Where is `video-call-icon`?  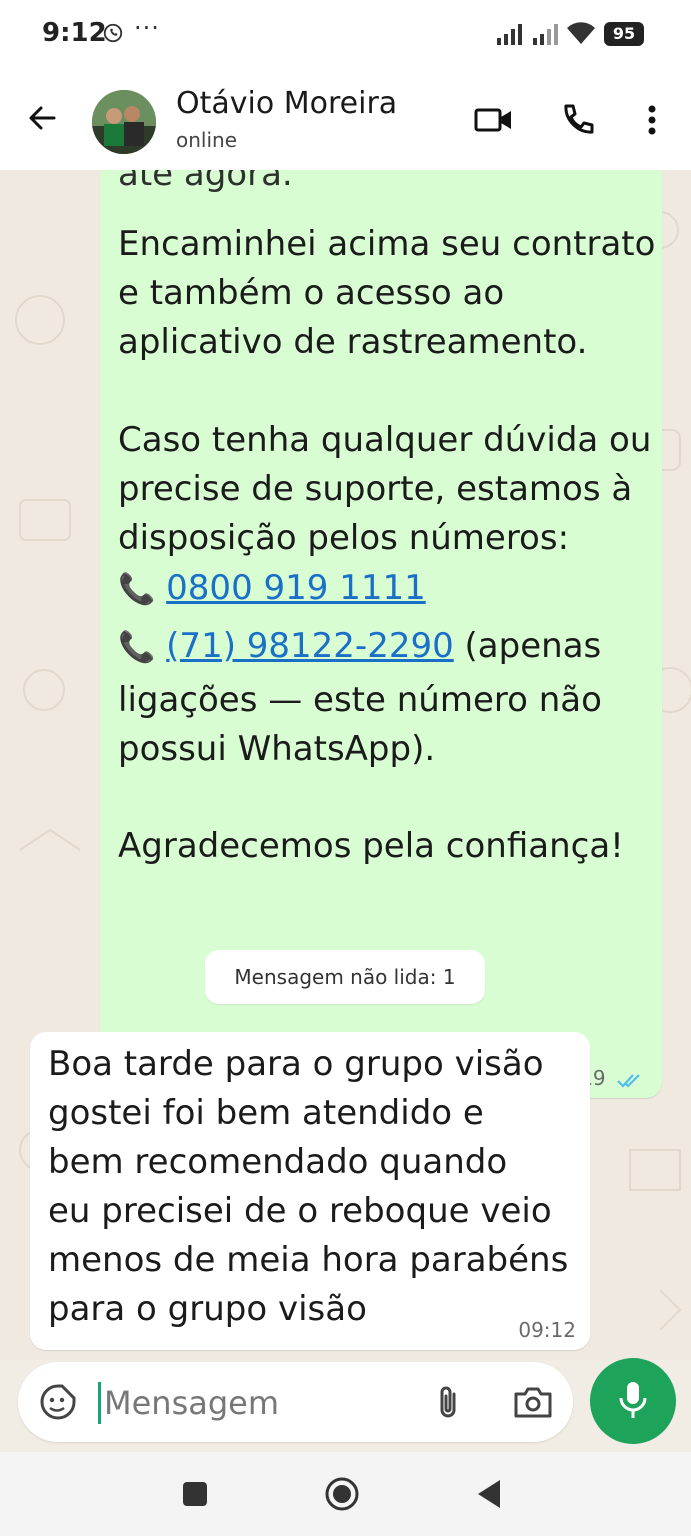 video-call-icon is located at coordinates (494, 120).